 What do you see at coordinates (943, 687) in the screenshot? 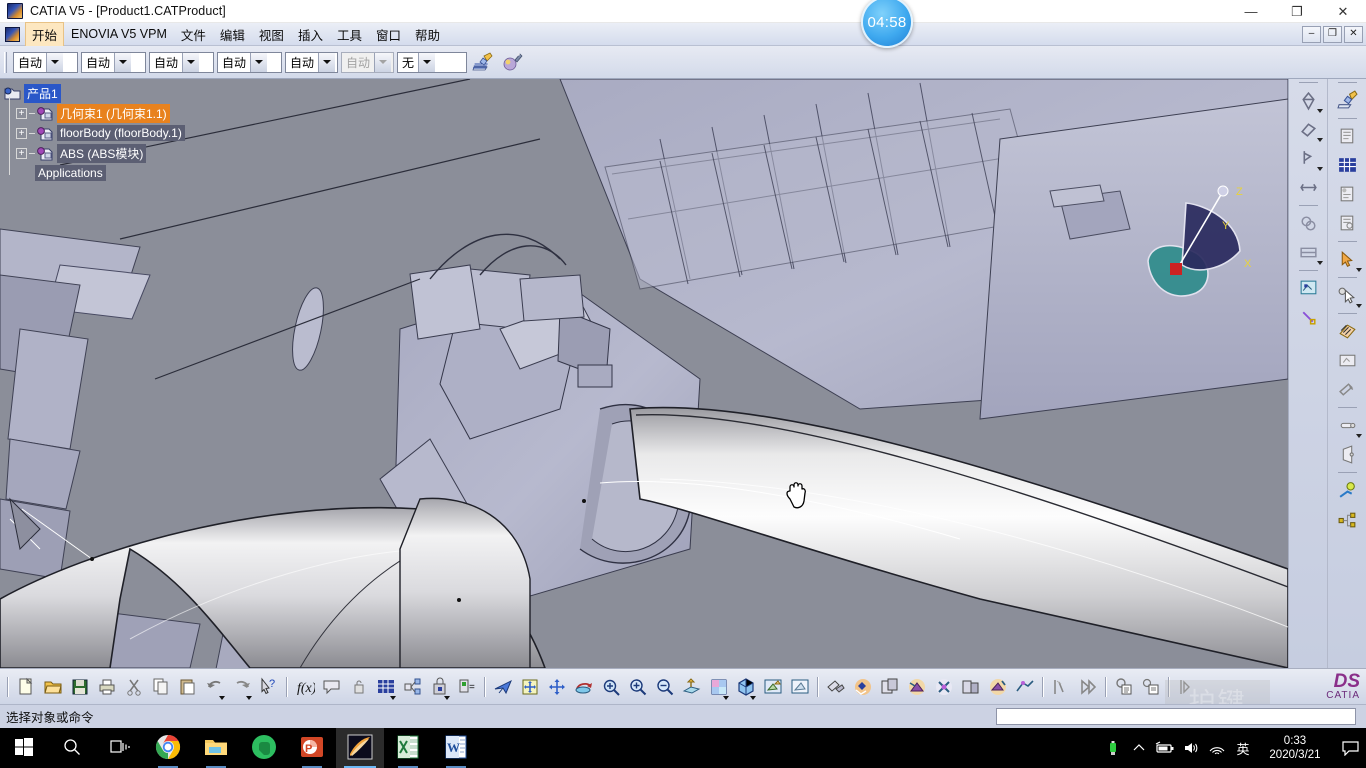
I see `dmu-kinematics-icon` at bounding box center [943, 687].